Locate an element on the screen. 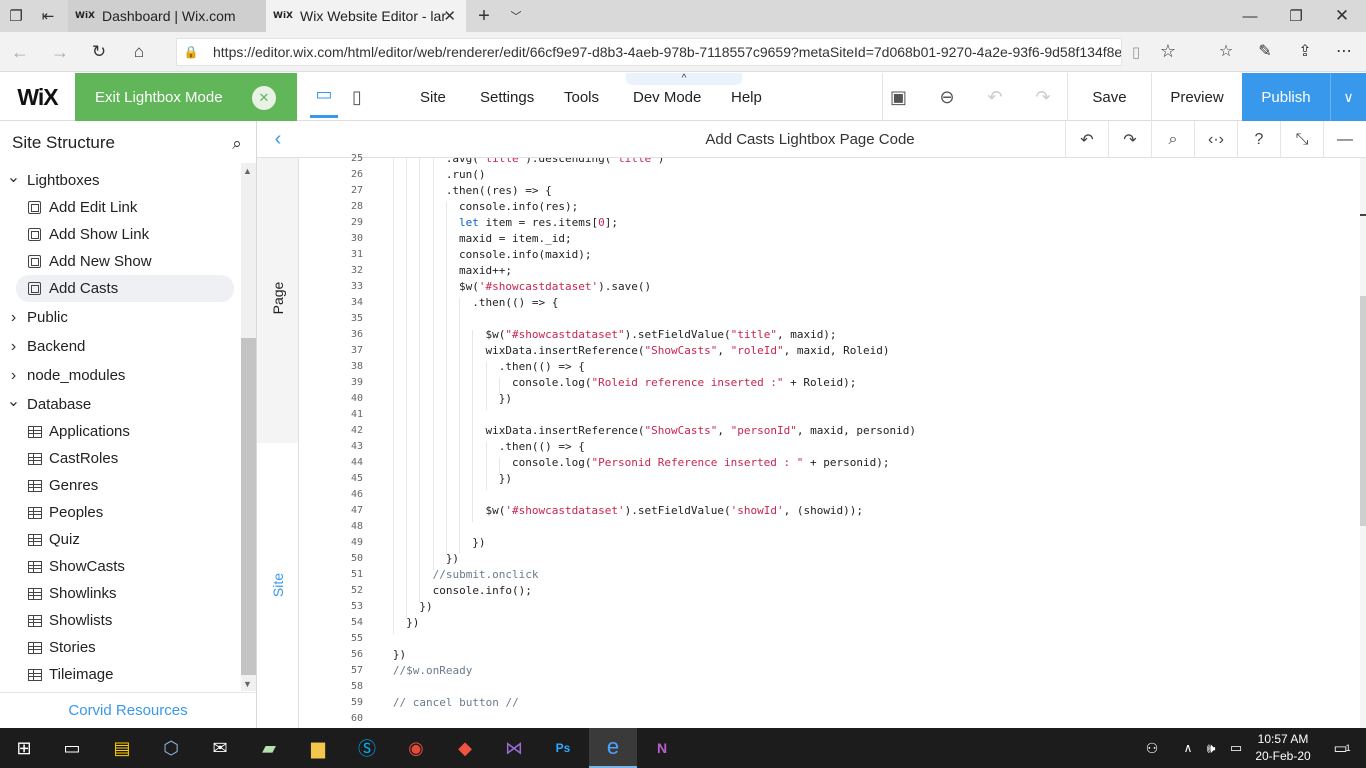 This screenshot has height=768, width=1366. sidebar-scrollbar-thumb is located at coordinates (248, 506).